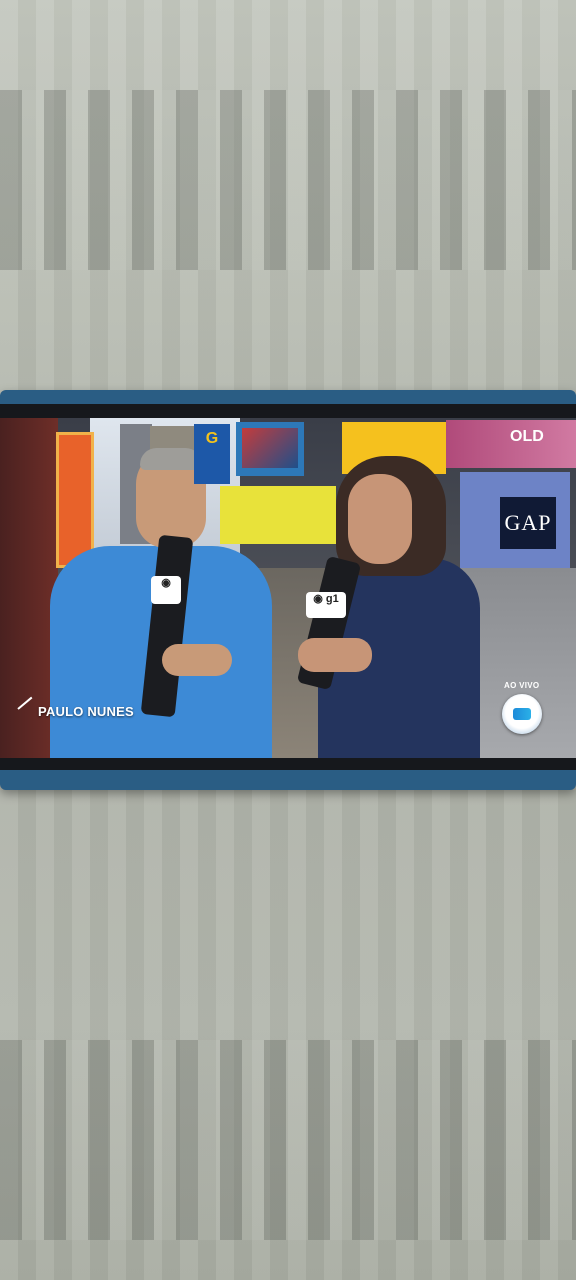  What do you see at coordinates (288, 764) in the screenshot?
I see `phone-bottom-bezel` at bounding box center [288, 764].